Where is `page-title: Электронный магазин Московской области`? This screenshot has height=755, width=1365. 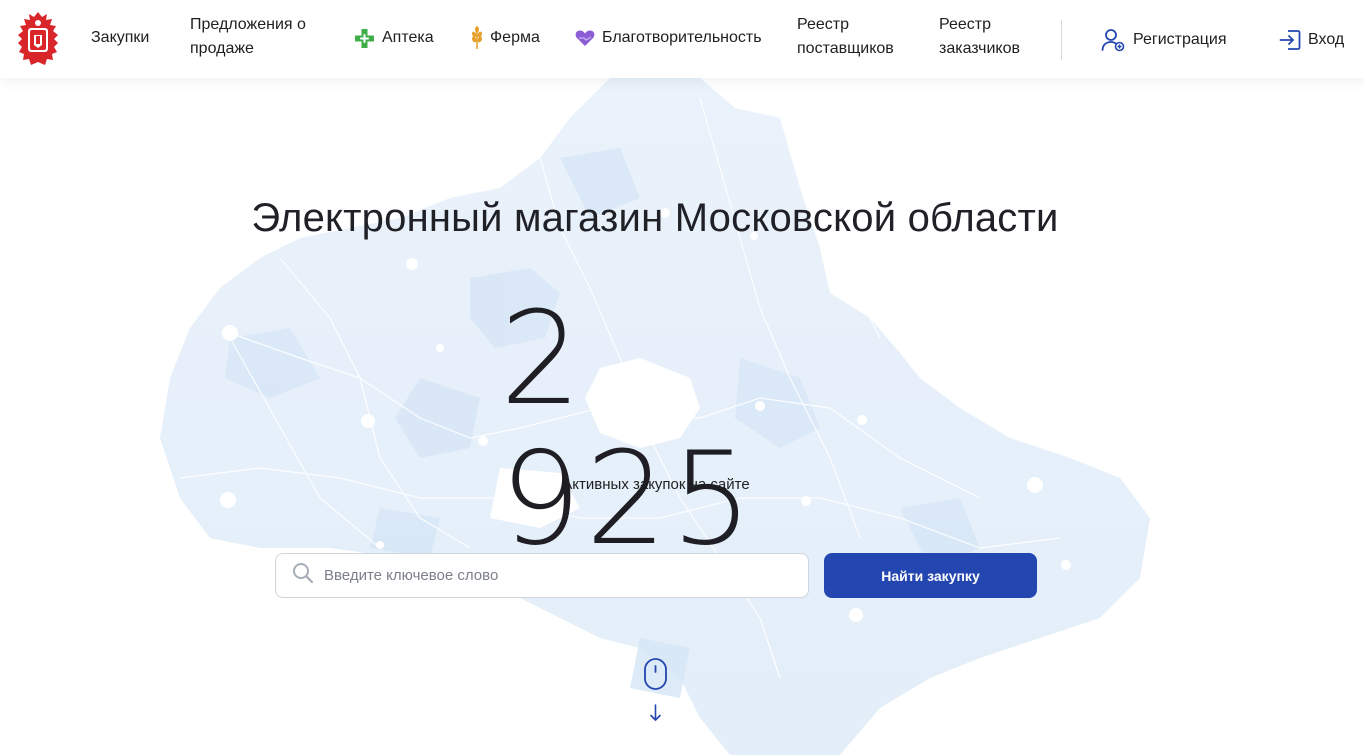 page-title: Электронный магазин Московской области is located at coordinates (655, 218).